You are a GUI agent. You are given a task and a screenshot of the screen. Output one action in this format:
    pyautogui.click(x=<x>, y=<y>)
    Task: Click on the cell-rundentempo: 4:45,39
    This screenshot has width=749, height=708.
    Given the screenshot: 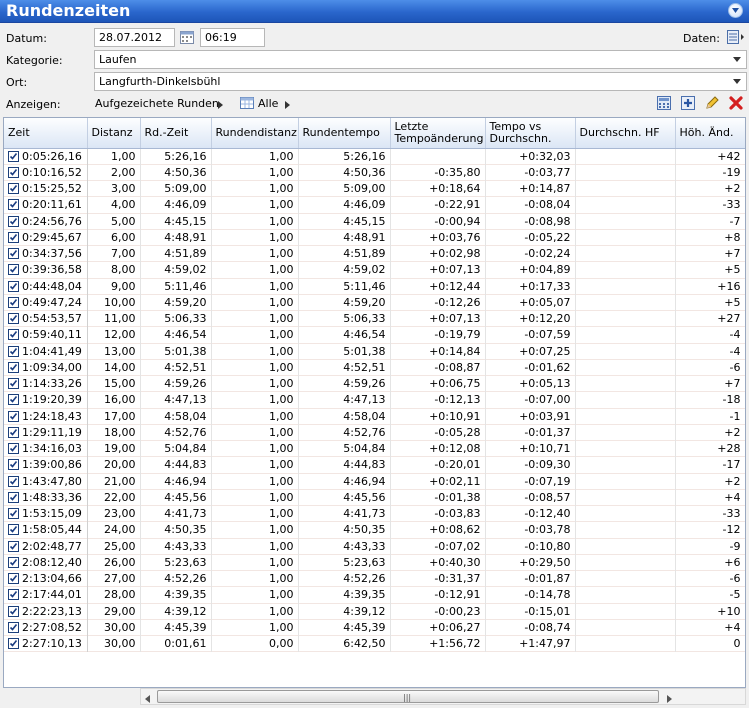 What is the action you would take?
    pyautogui.click(x=344, y=627)
    